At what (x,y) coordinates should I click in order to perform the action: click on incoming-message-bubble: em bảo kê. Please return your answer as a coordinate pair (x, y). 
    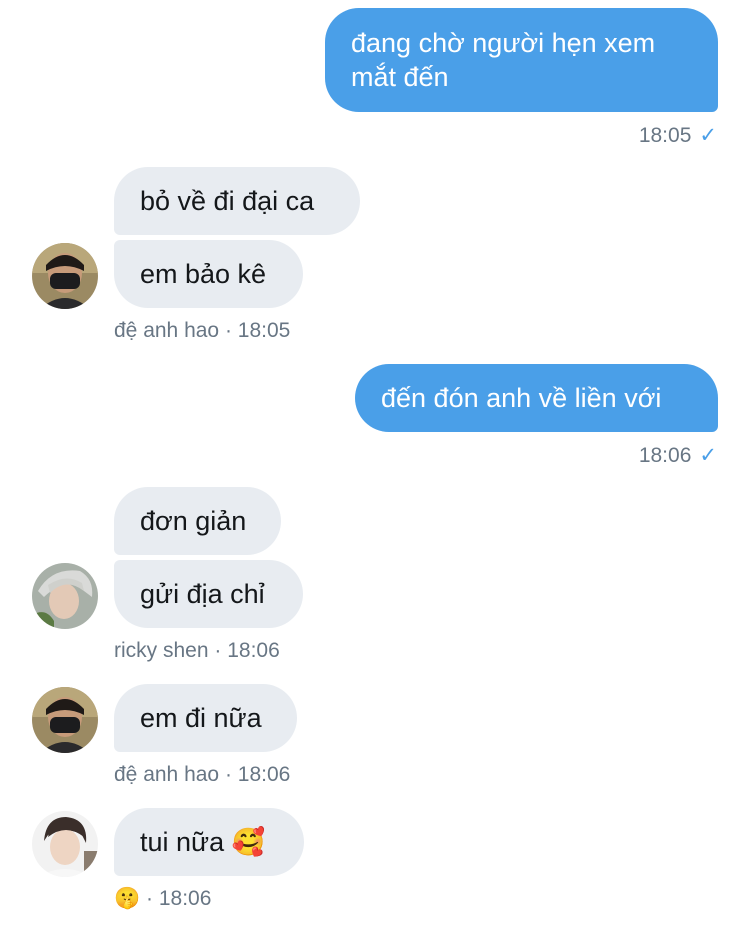
    Looking at the image, I should click on (208, 274).